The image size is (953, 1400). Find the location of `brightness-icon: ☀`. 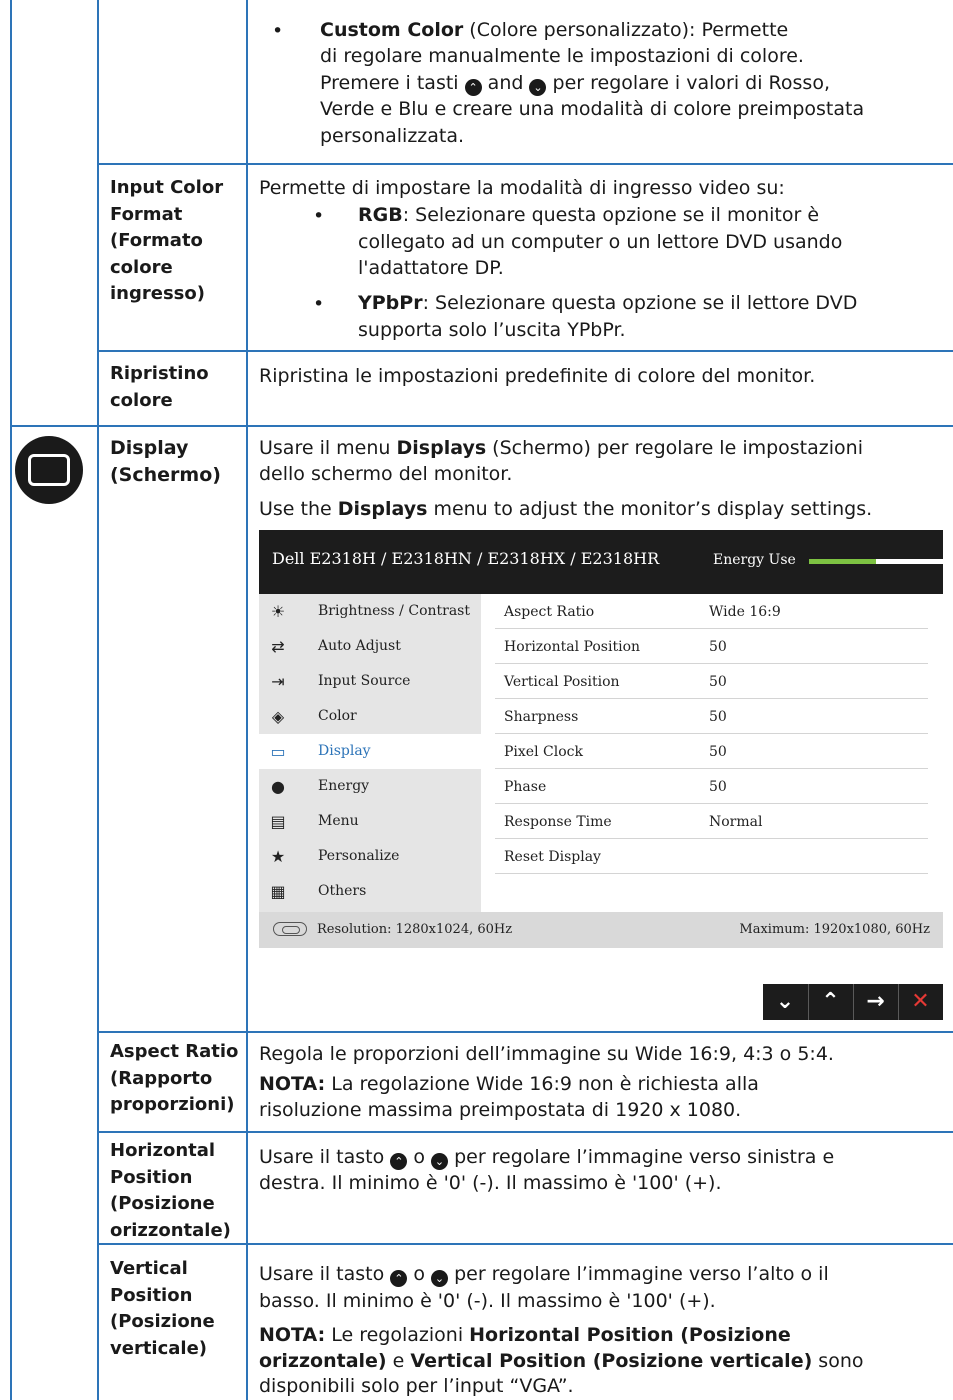

brightness-icon: ☀ is located at coordinates (278, 611).